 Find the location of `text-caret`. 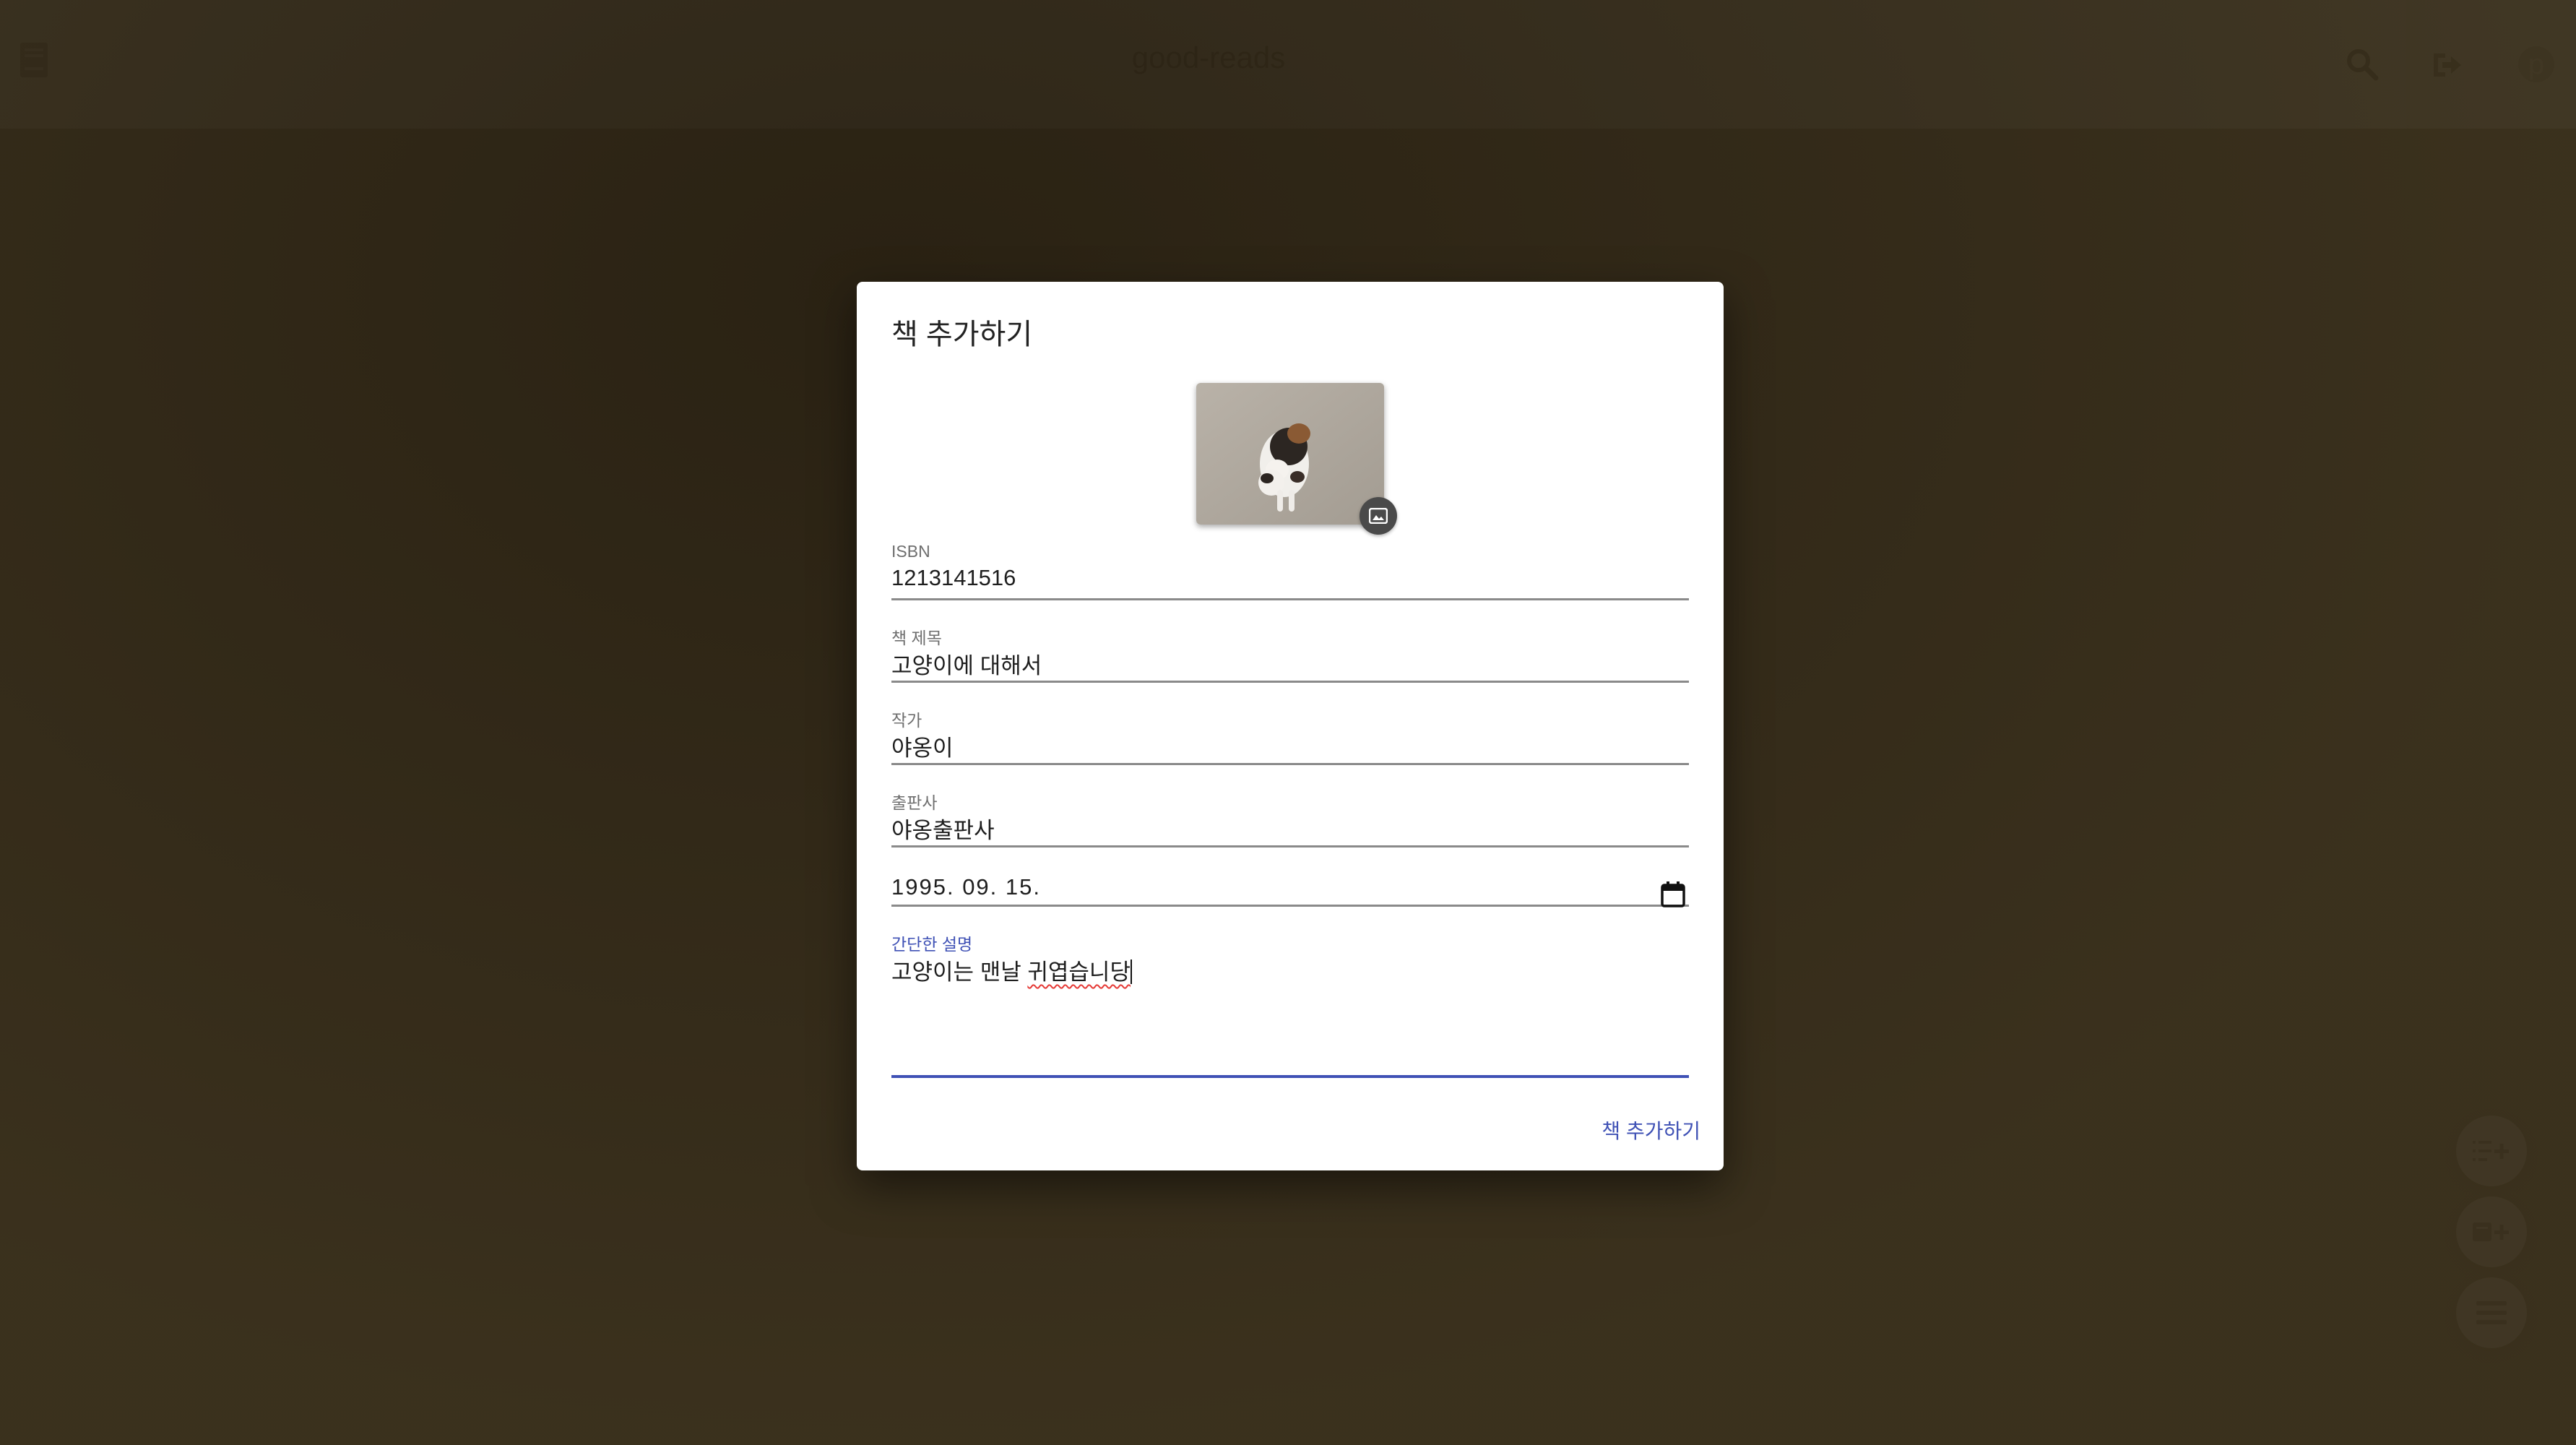

text-caret is located at coordinates (1131, 971).